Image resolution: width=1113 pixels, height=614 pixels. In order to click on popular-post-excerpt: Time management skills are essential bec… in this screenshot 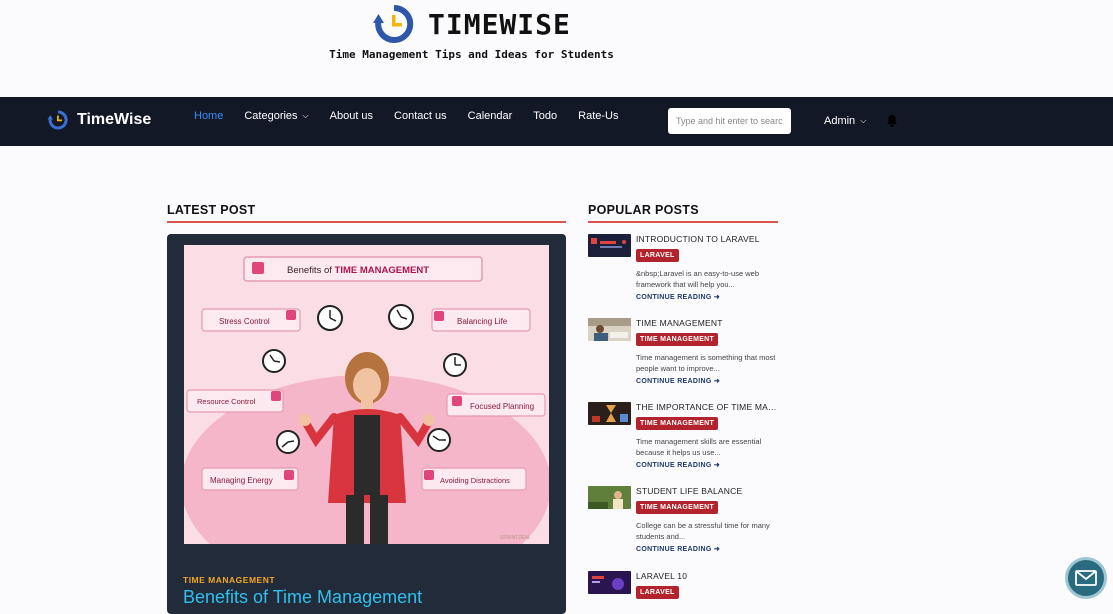, I will do `click(699, 447)`.